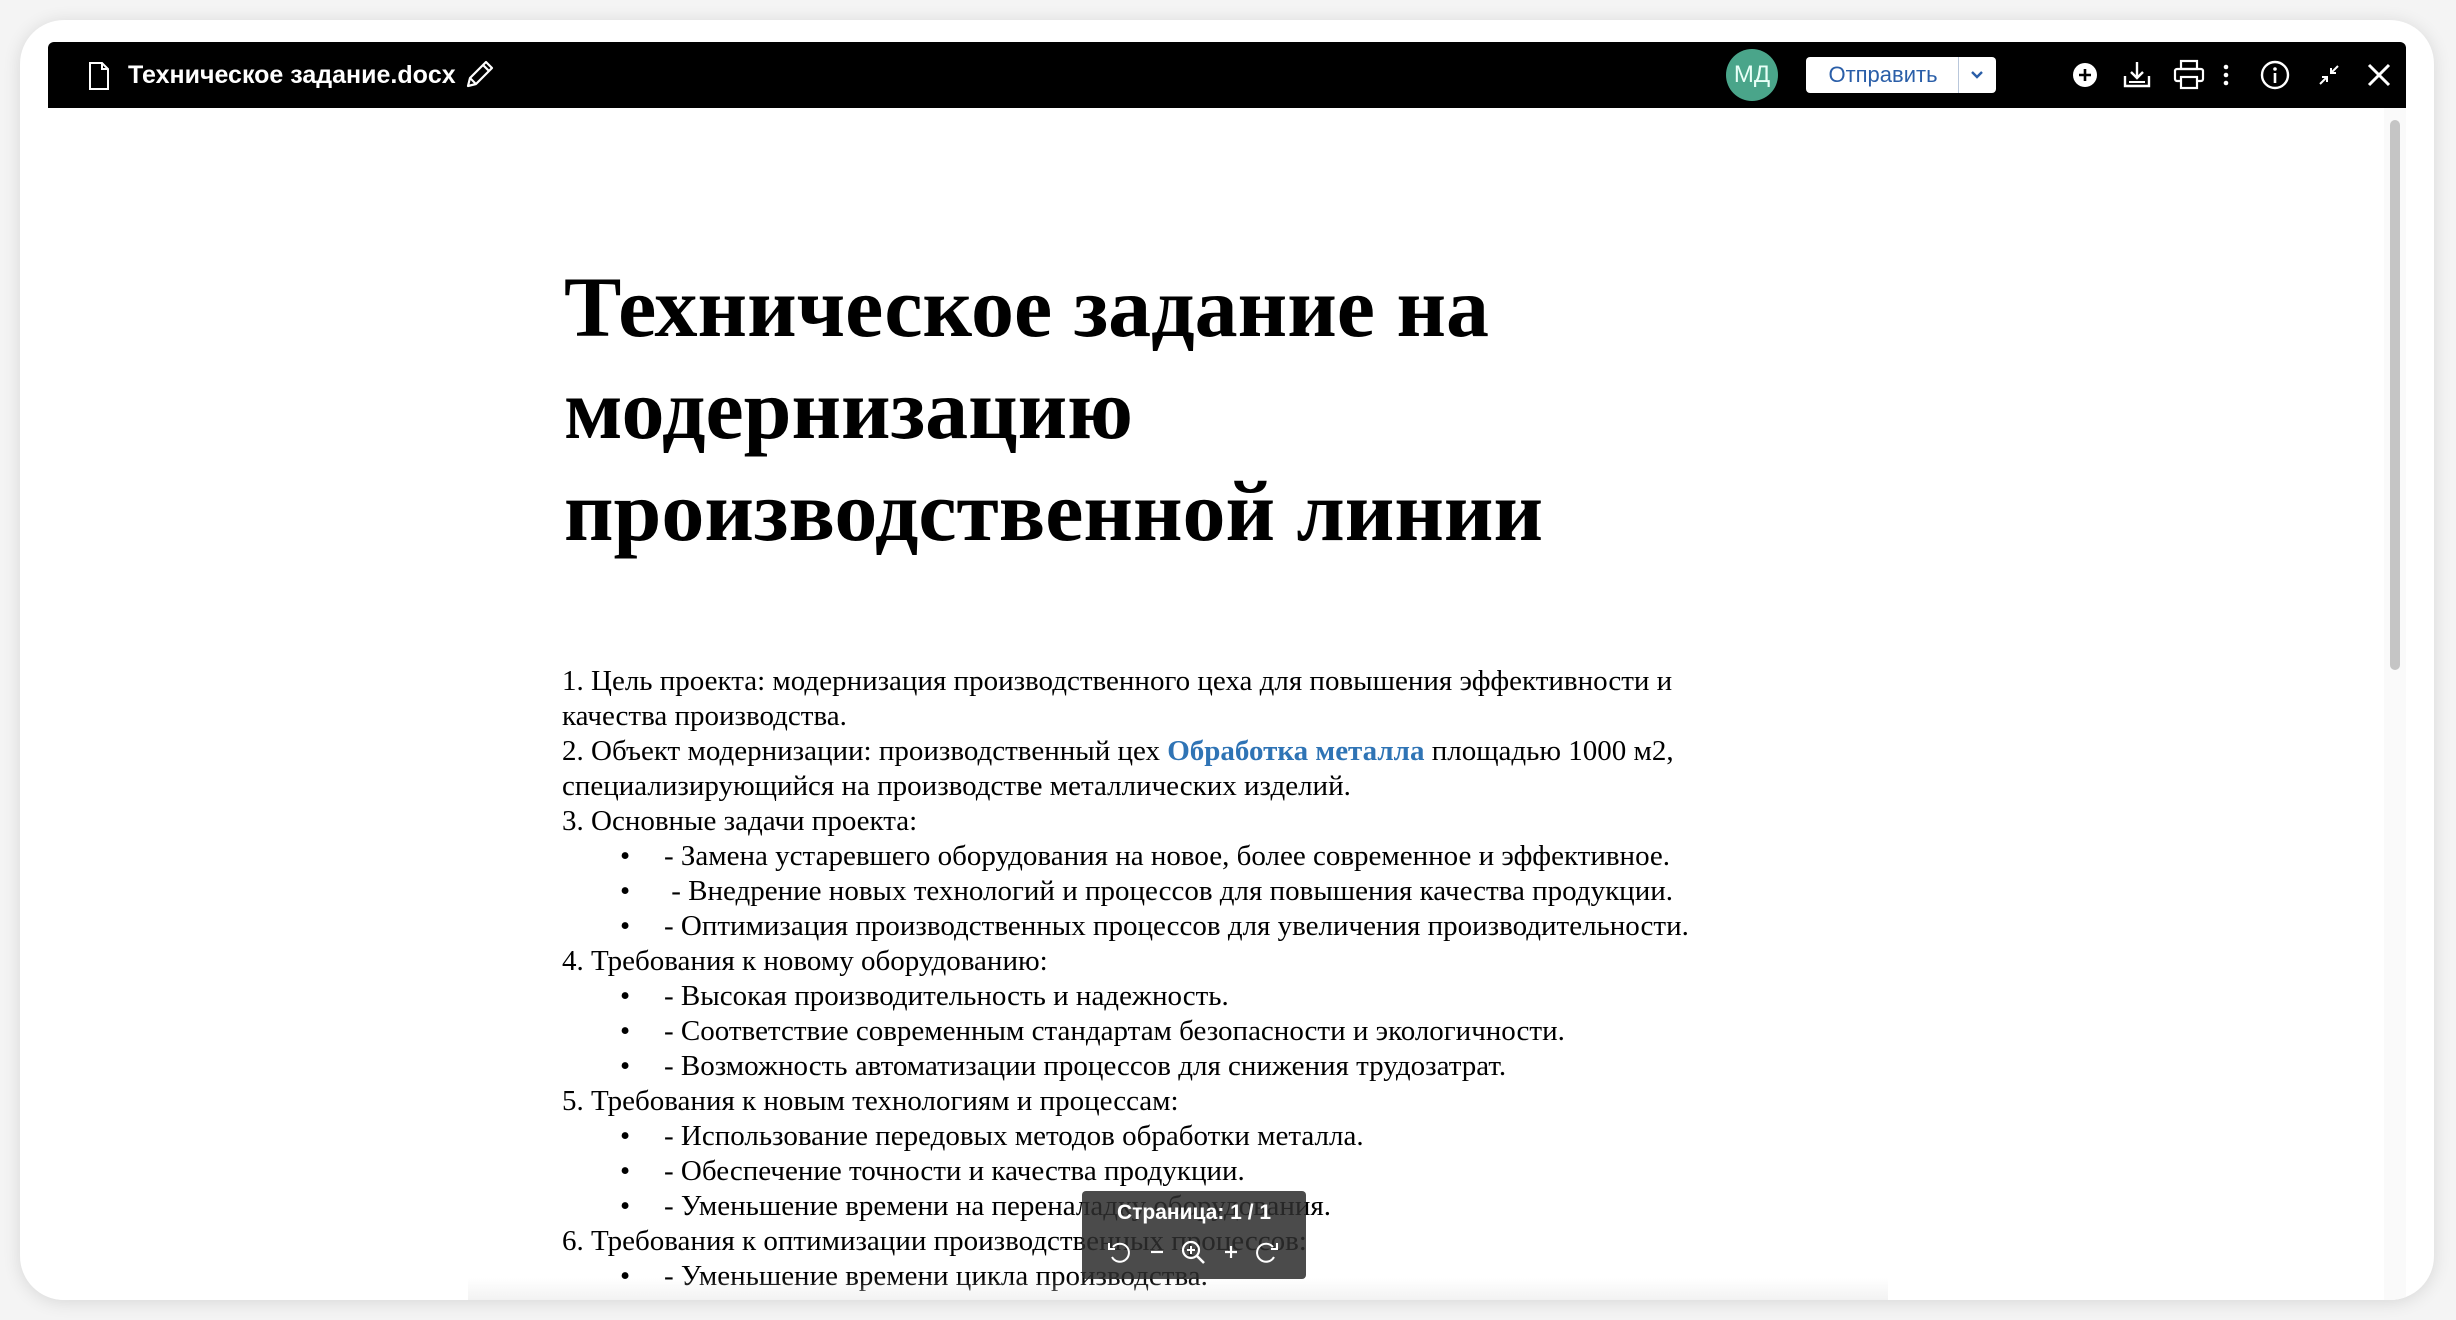 This screenshot has height=1320, width=2456. What do you see at coordinates (2275, 75) in the screenshot?
I see `info-icon` at bounding box center [2275, 75].